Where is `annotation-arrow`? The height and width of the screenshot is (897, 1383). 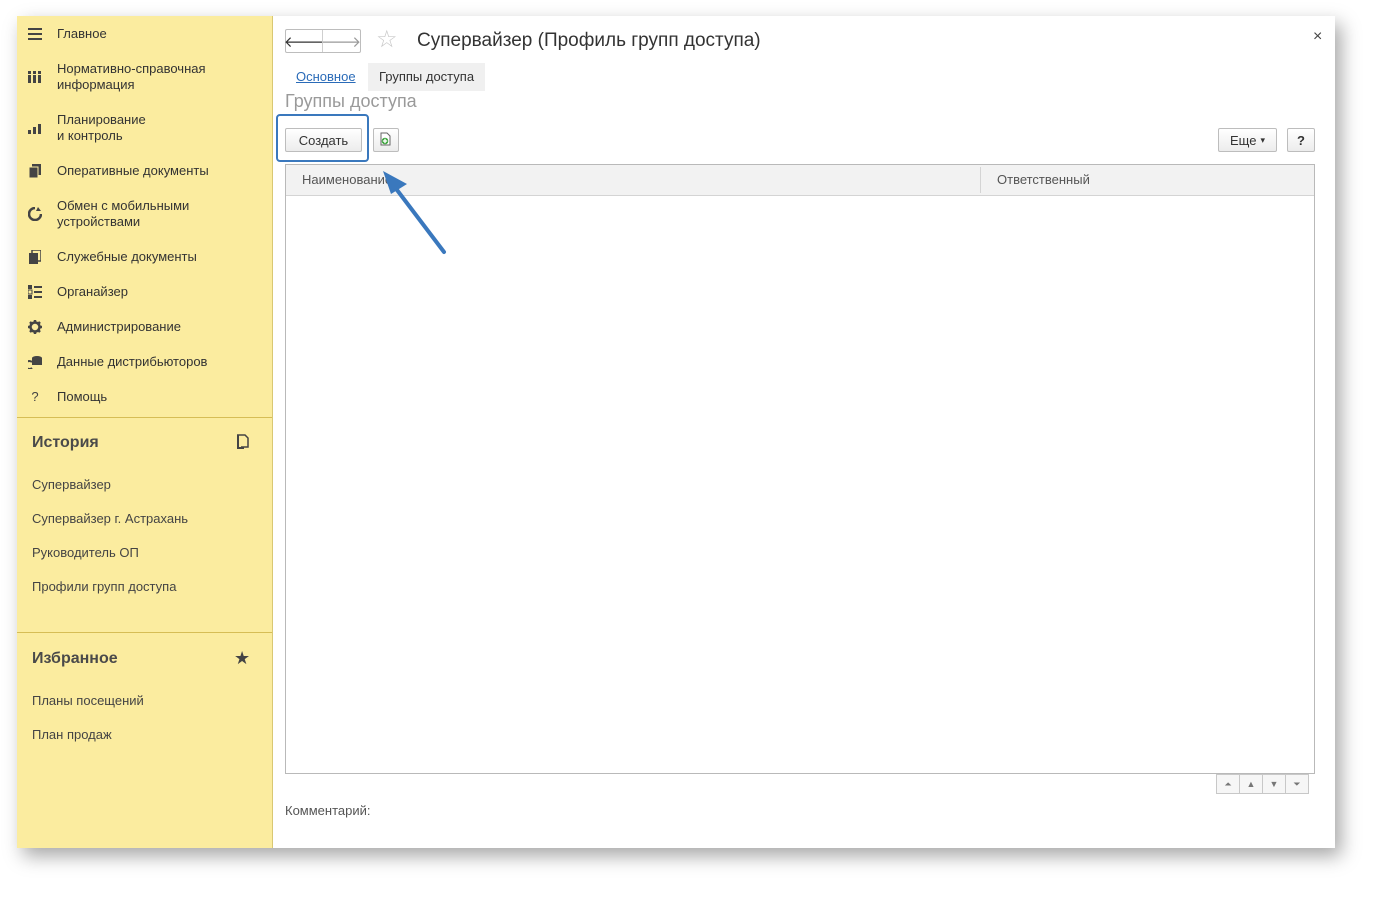
annotation-arrow is located at coordinates (414, 212).